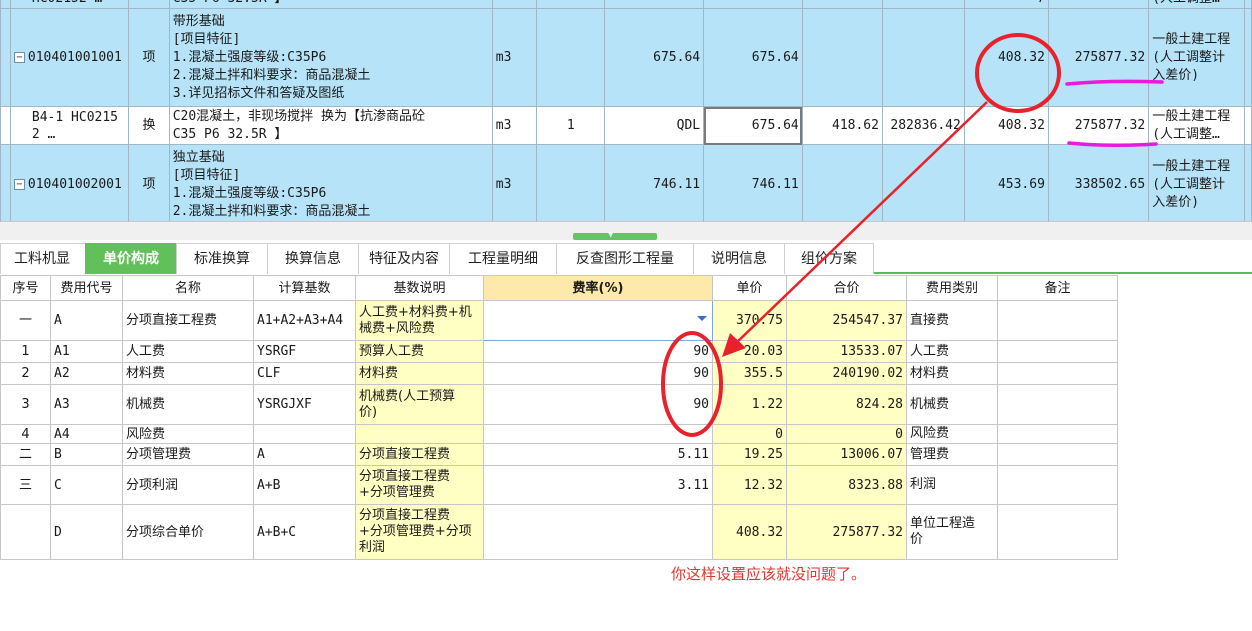 The width and height of the screenshot is (1252, 631). What do you see at coordinates (1006, 4) in the screenshot?
I see `item-unit-price: 7` at bounding box center [1006, 4].